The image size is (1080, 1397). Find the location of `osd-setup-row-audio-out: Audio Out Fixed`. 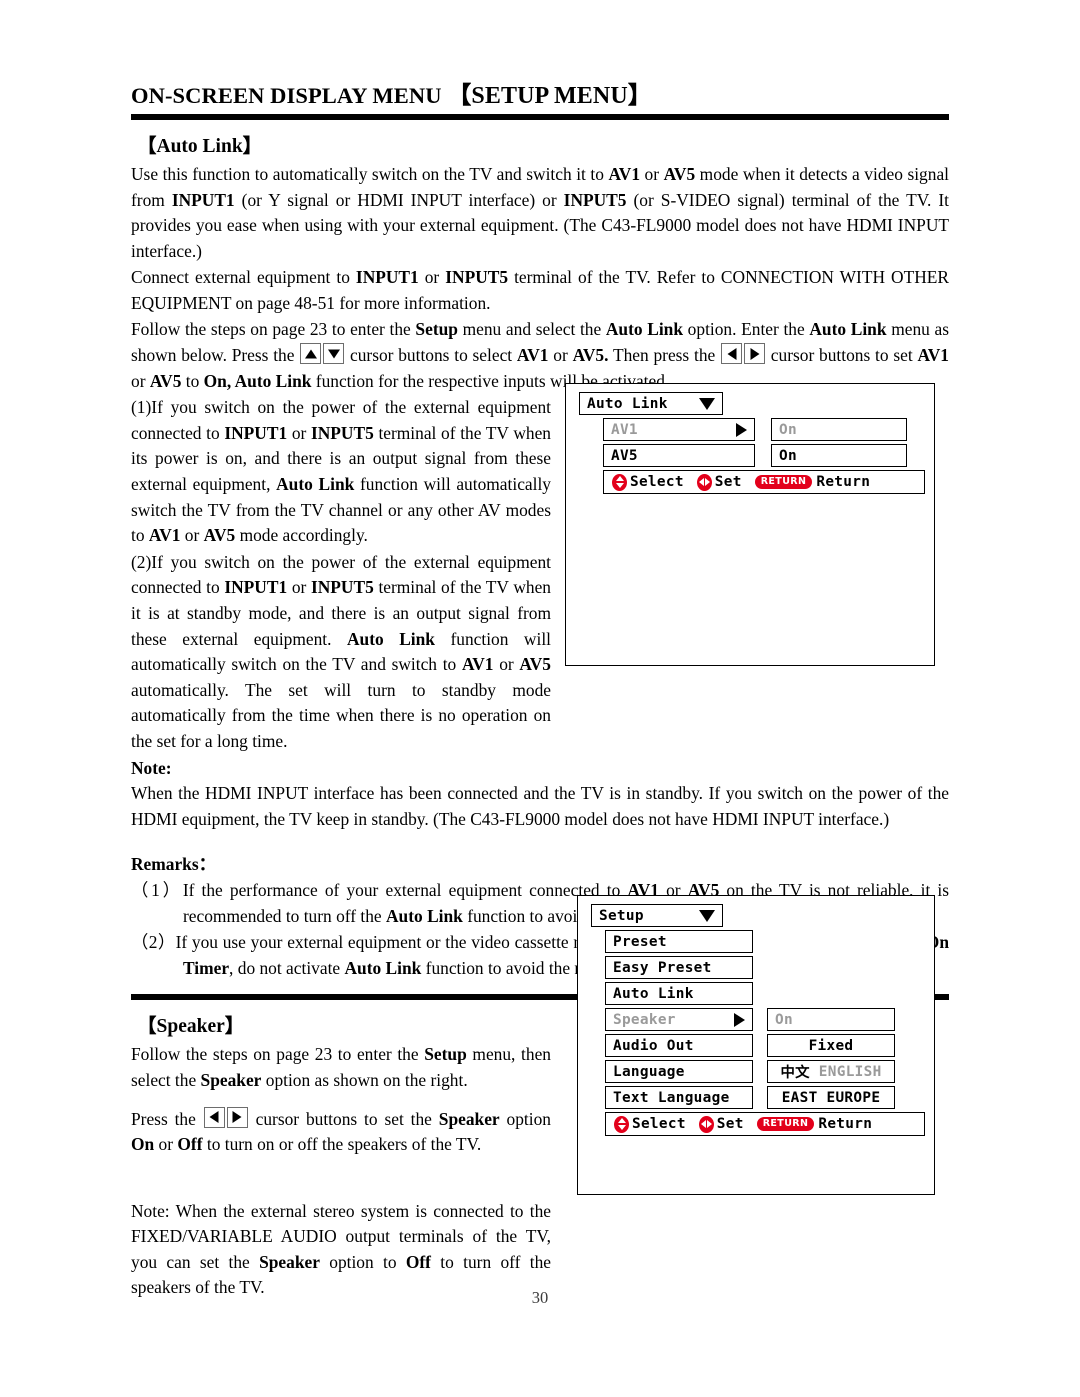

osd-setup-row-audio-out: Audio Out Fixed is located at coordinates (756, 1045).